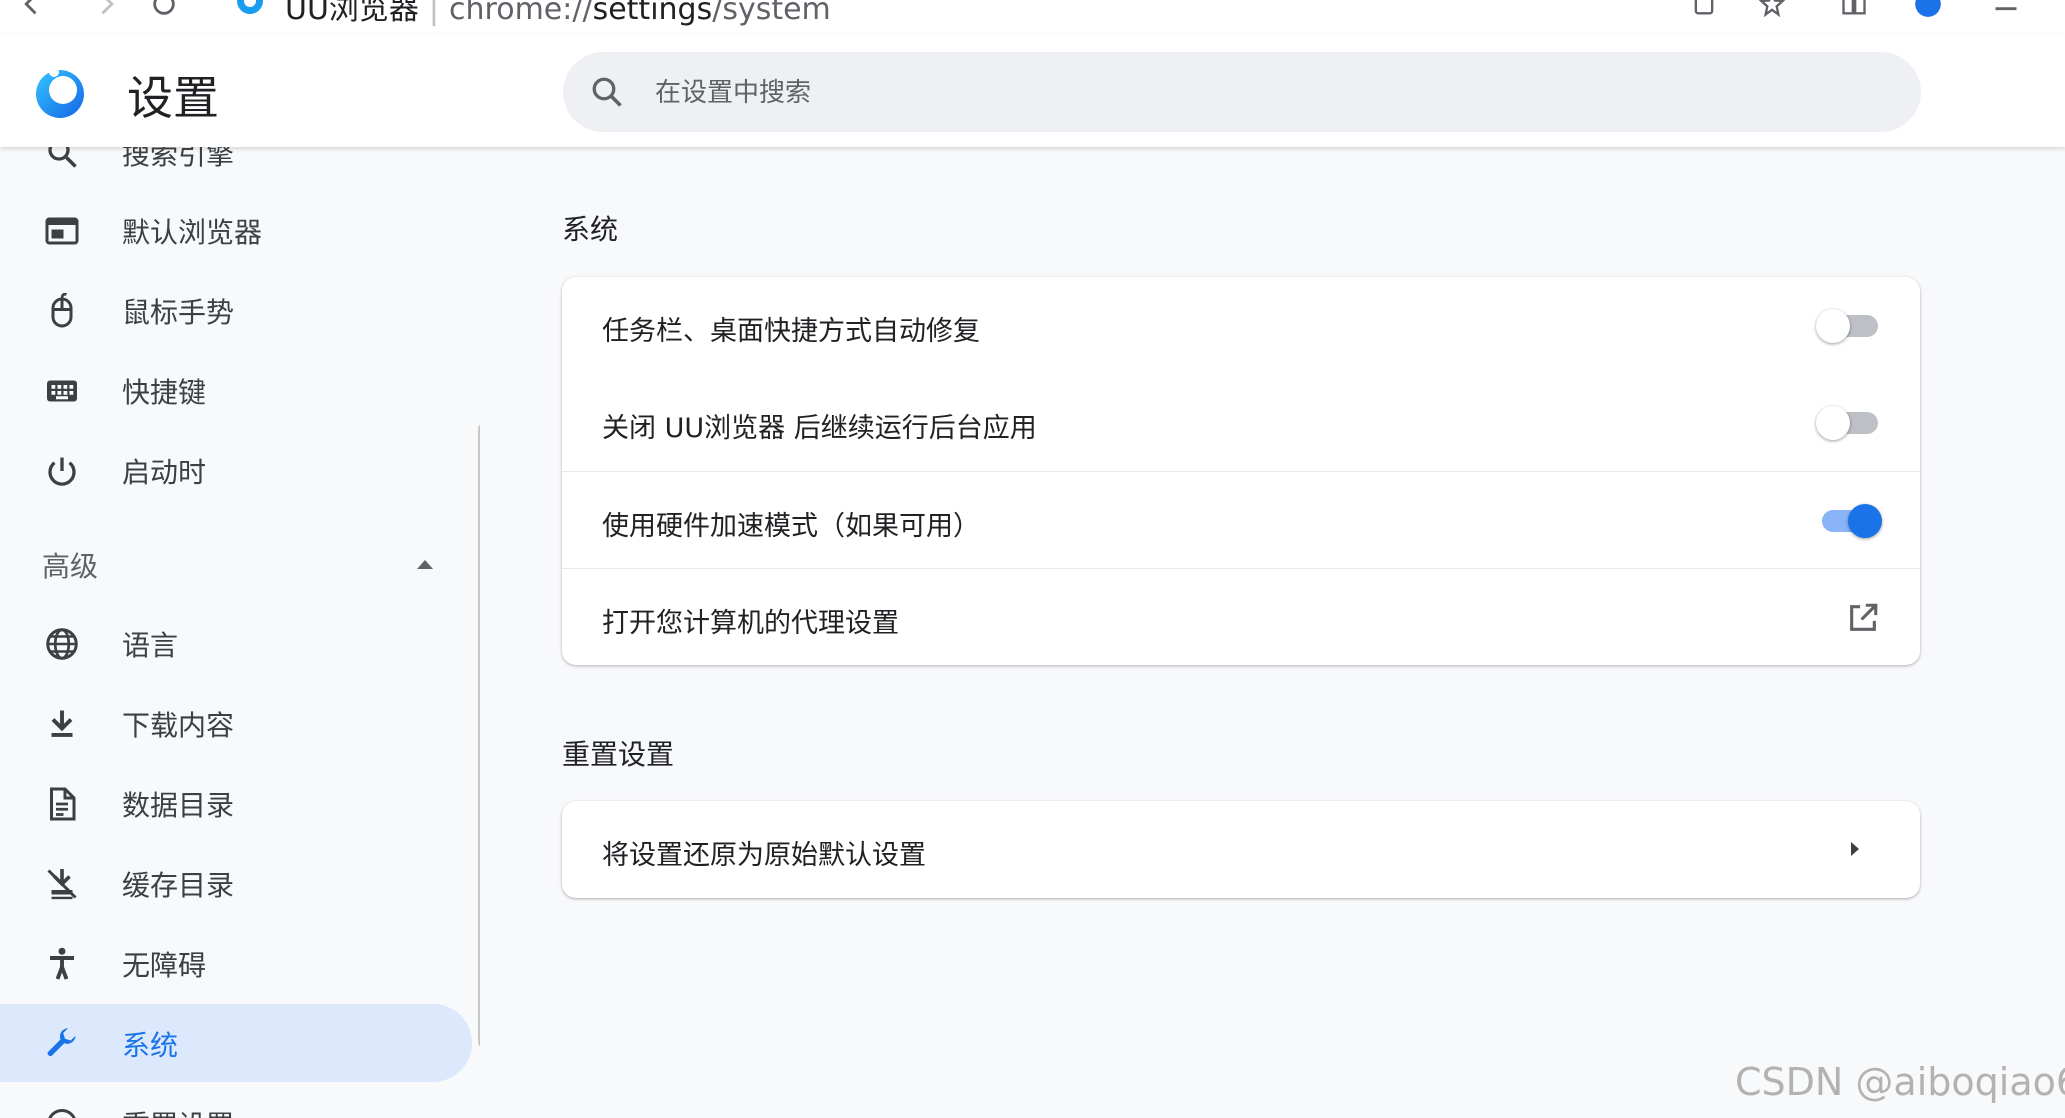  I want to click on forward-icon, so click(106, 9).